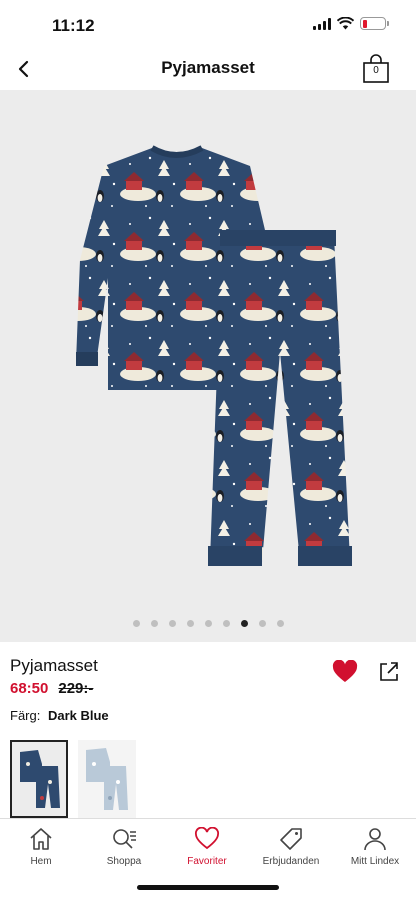 The height and width of the screenshot is (900, 416). What do you see at coordinates (291, 839) in the screenshot?
I see `tag-icon` at bounding box center [291, 839].